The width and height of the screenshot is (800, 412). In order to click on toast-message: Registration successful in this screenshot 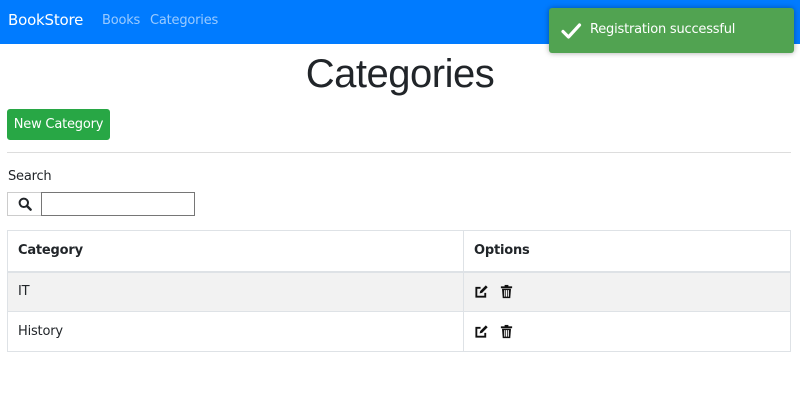, I will do `click(663, 29)`.